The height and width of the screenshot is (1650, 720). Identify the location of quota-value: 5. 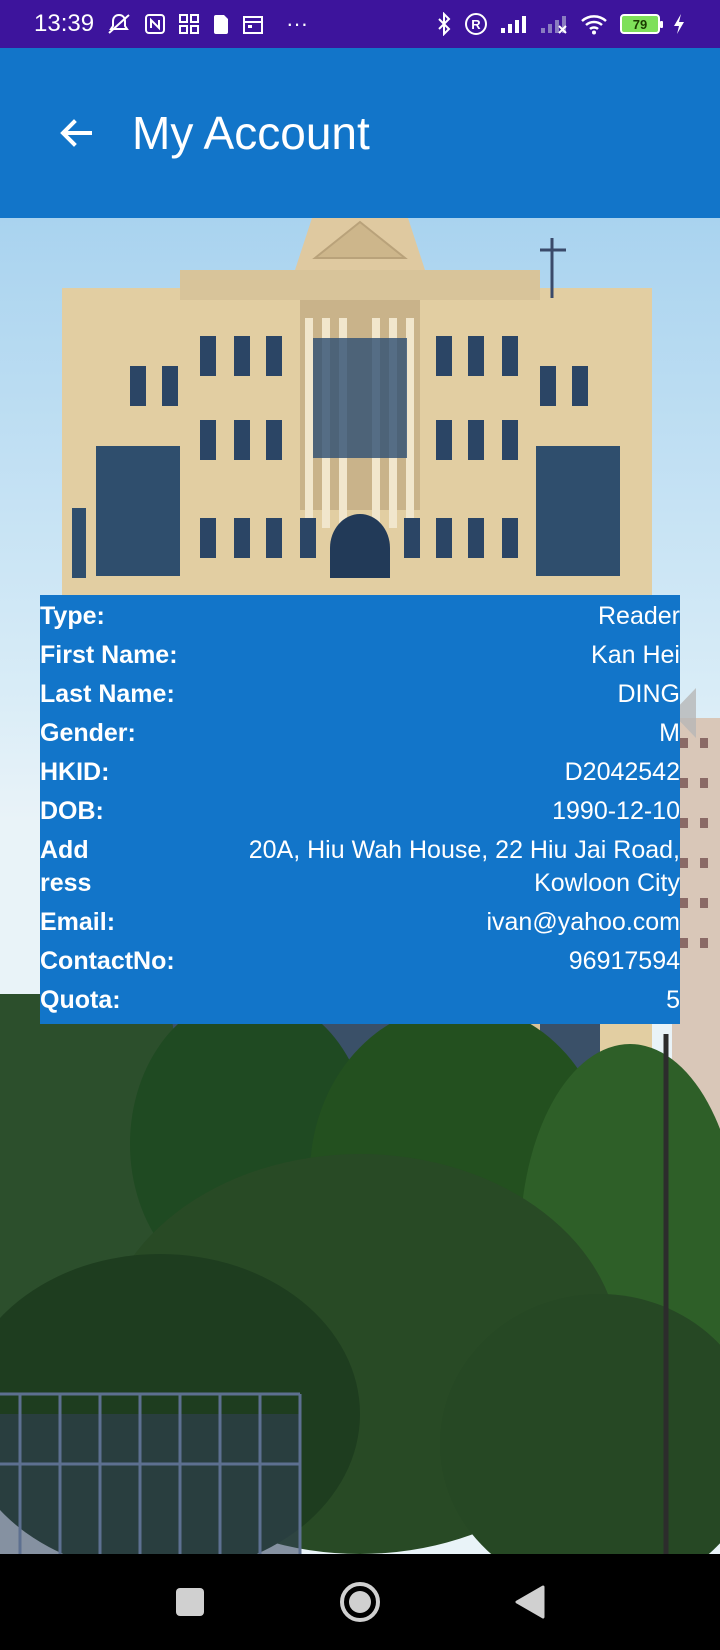
(673, 1000).